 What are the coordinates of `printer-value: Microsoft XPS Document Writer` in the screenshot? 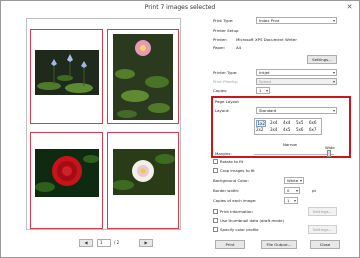 It's located at (266, 39).